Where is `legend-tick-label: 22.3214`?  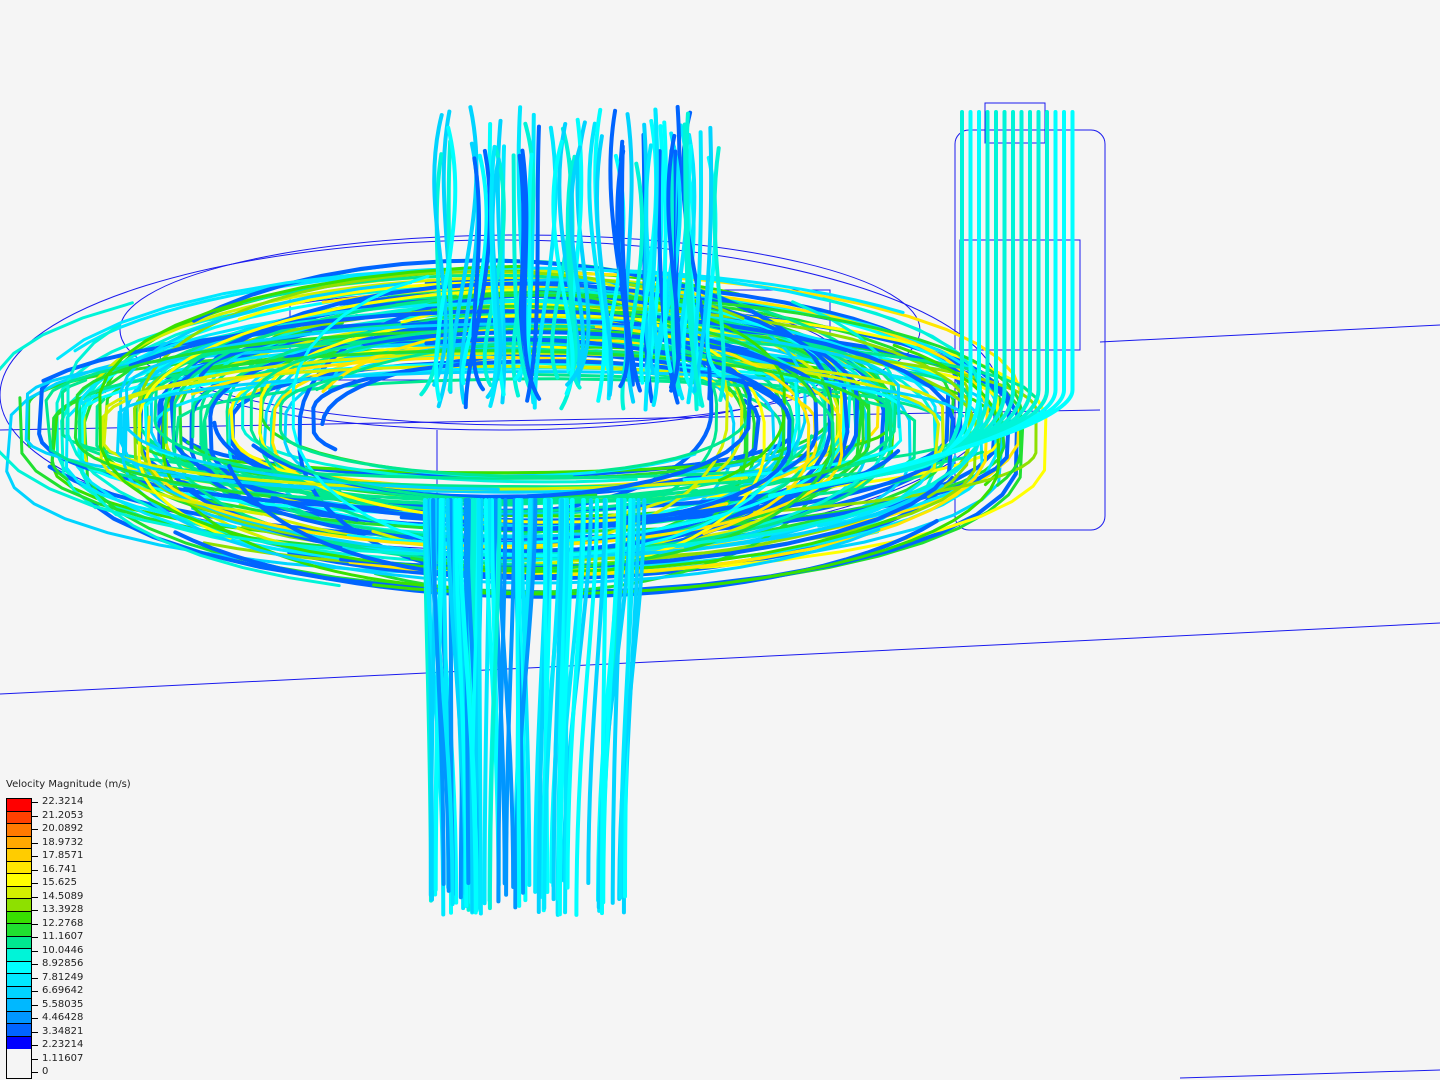
legend-tick-label: 22.3214 is located at coordinates (57, 802).